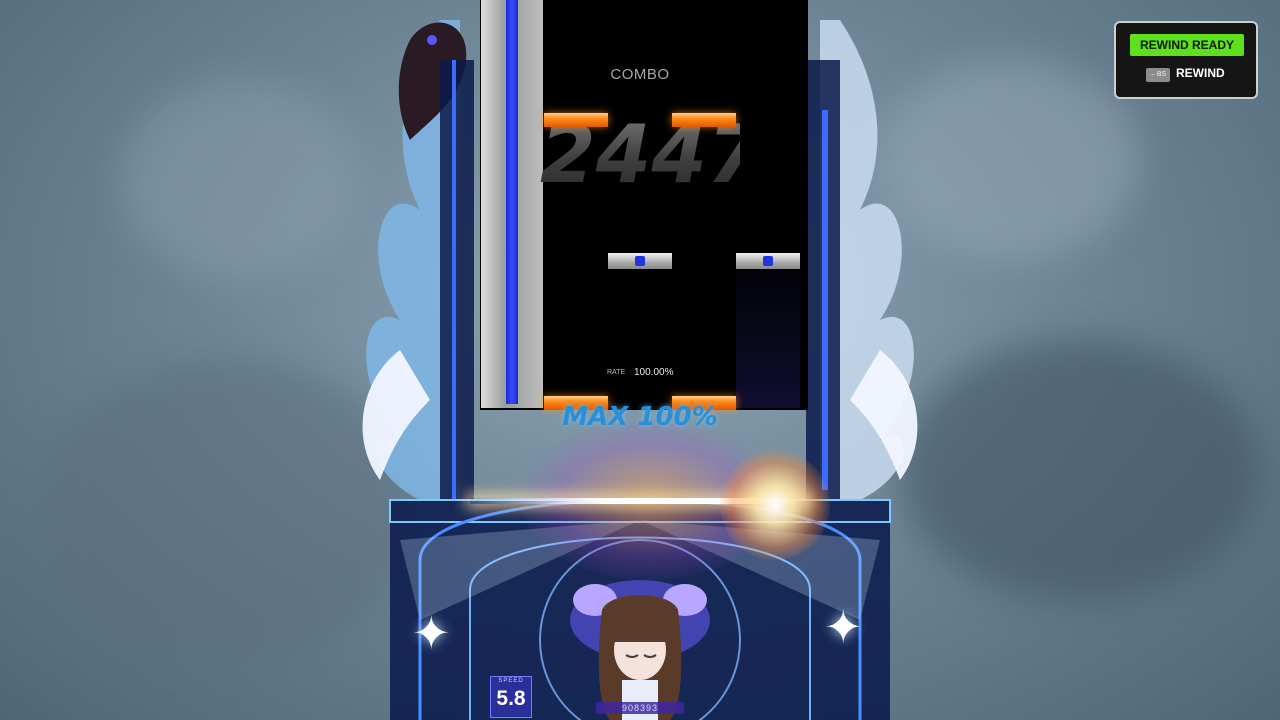  What do you see at coordinates (1187, 45) in the screenshot?
I see `rewind-ready-badge: REWIND READY` at bounding box center [1187, 45].